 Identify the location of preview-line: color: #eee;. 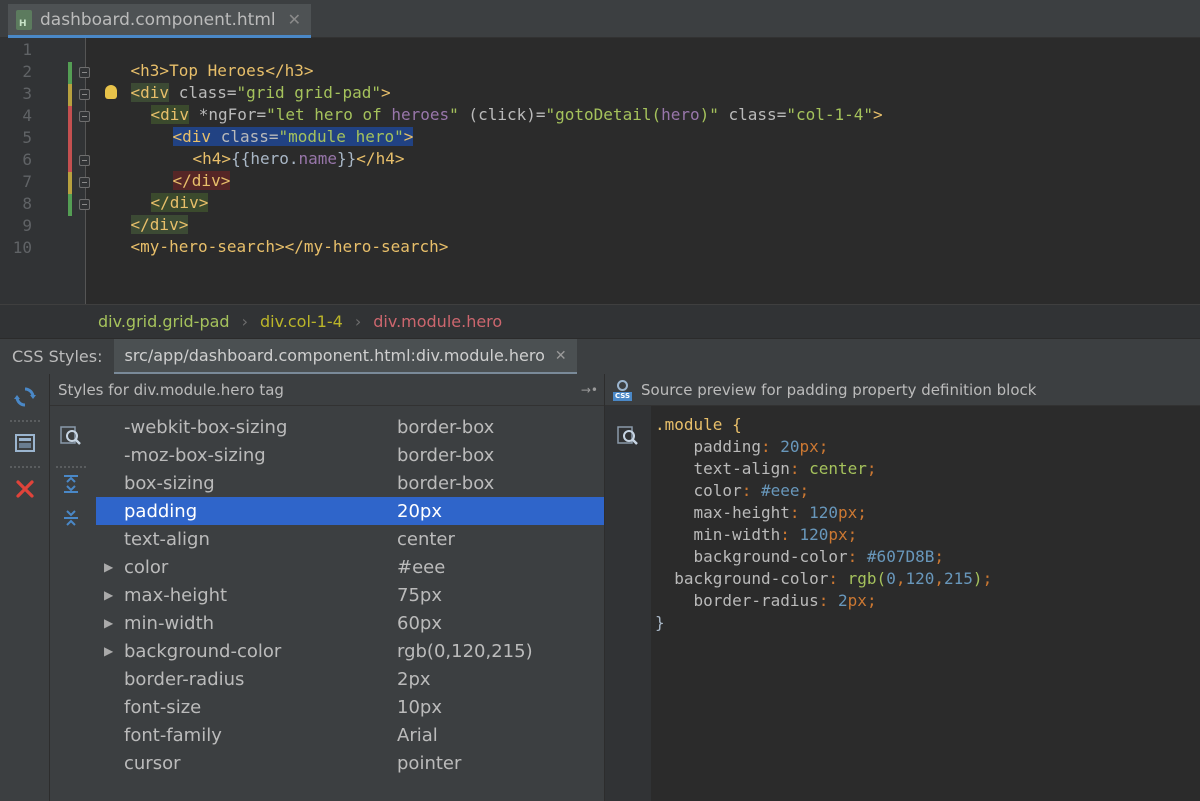
(751, 490).